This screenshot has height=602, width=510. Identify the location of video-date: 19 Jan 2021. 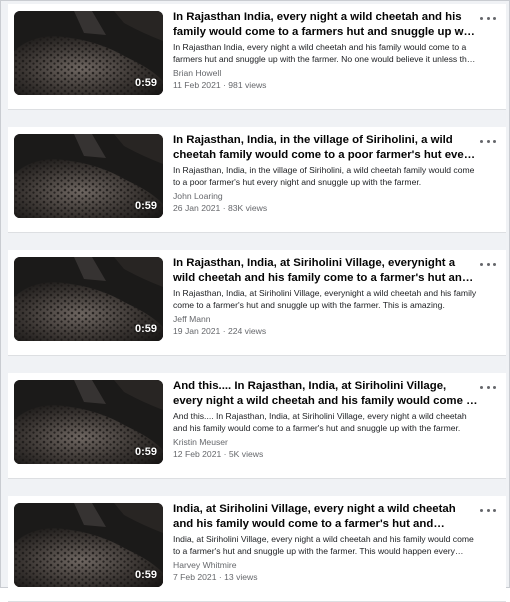
(197, 331).